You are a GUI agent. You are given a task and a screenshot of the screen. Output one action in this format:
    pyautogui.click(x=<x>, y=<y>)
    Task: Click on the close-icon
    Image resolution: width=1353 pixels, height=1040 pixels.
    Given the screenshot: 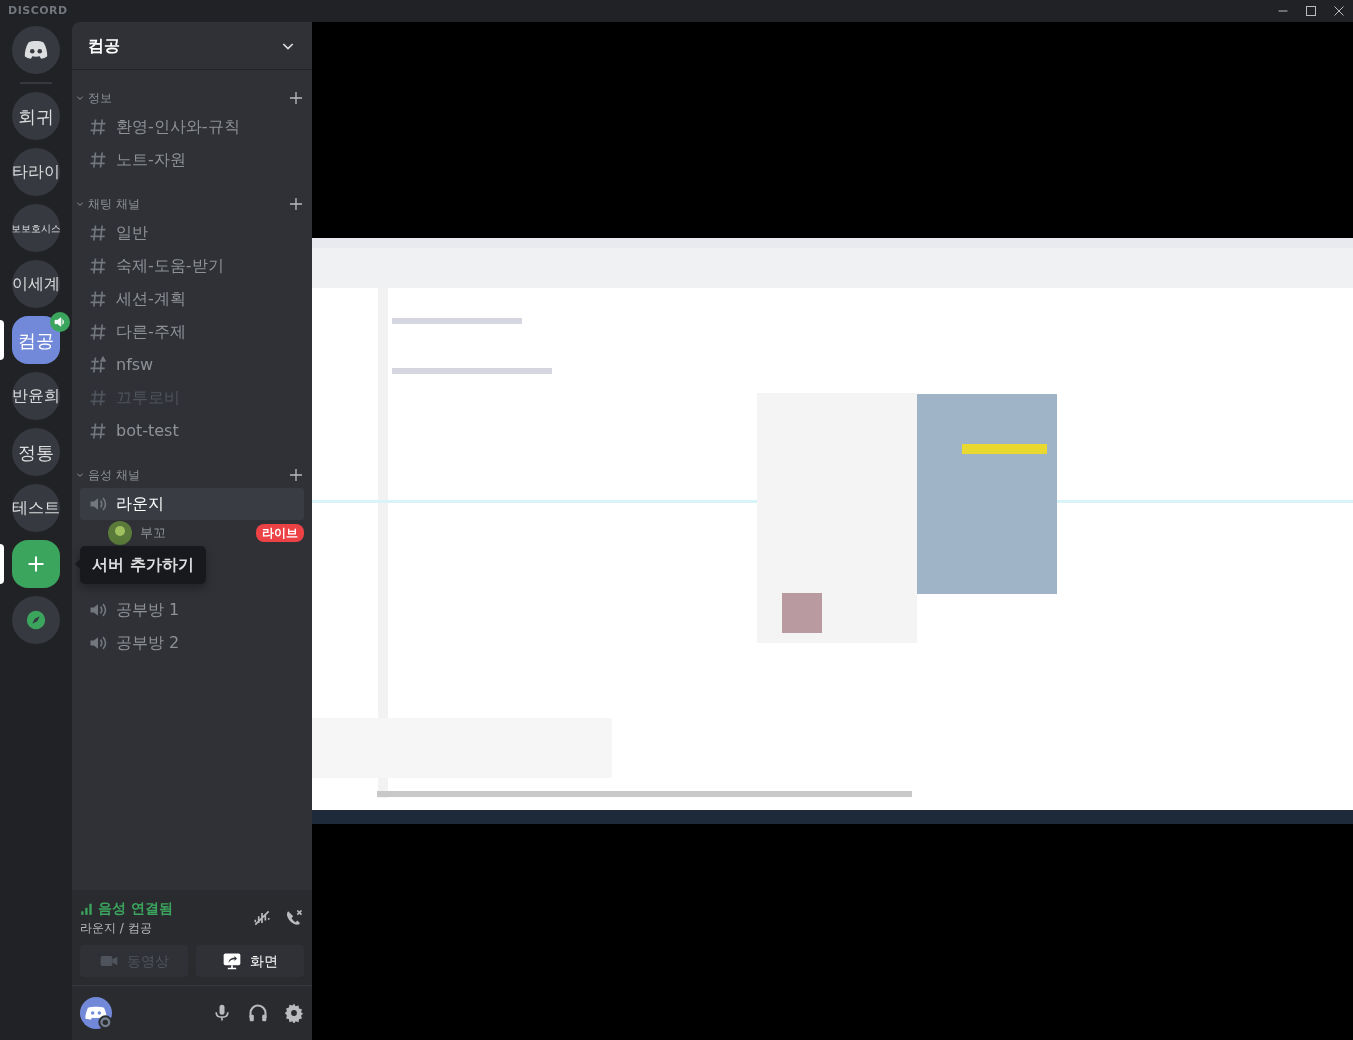 What is the action you would take?
    pyautogui.click(x=1339, y=11)
    